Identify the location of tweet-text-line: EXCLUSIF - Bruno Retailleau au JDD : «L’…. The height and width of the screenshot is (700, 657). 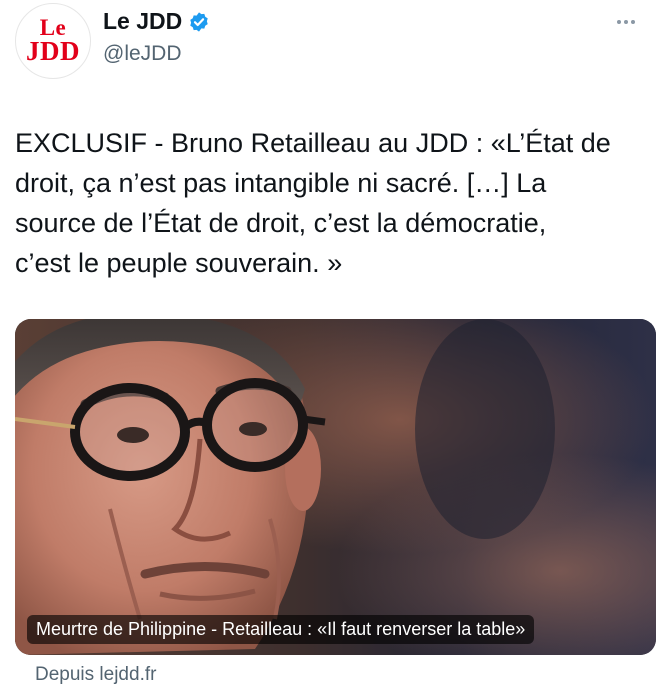
(313, 143).